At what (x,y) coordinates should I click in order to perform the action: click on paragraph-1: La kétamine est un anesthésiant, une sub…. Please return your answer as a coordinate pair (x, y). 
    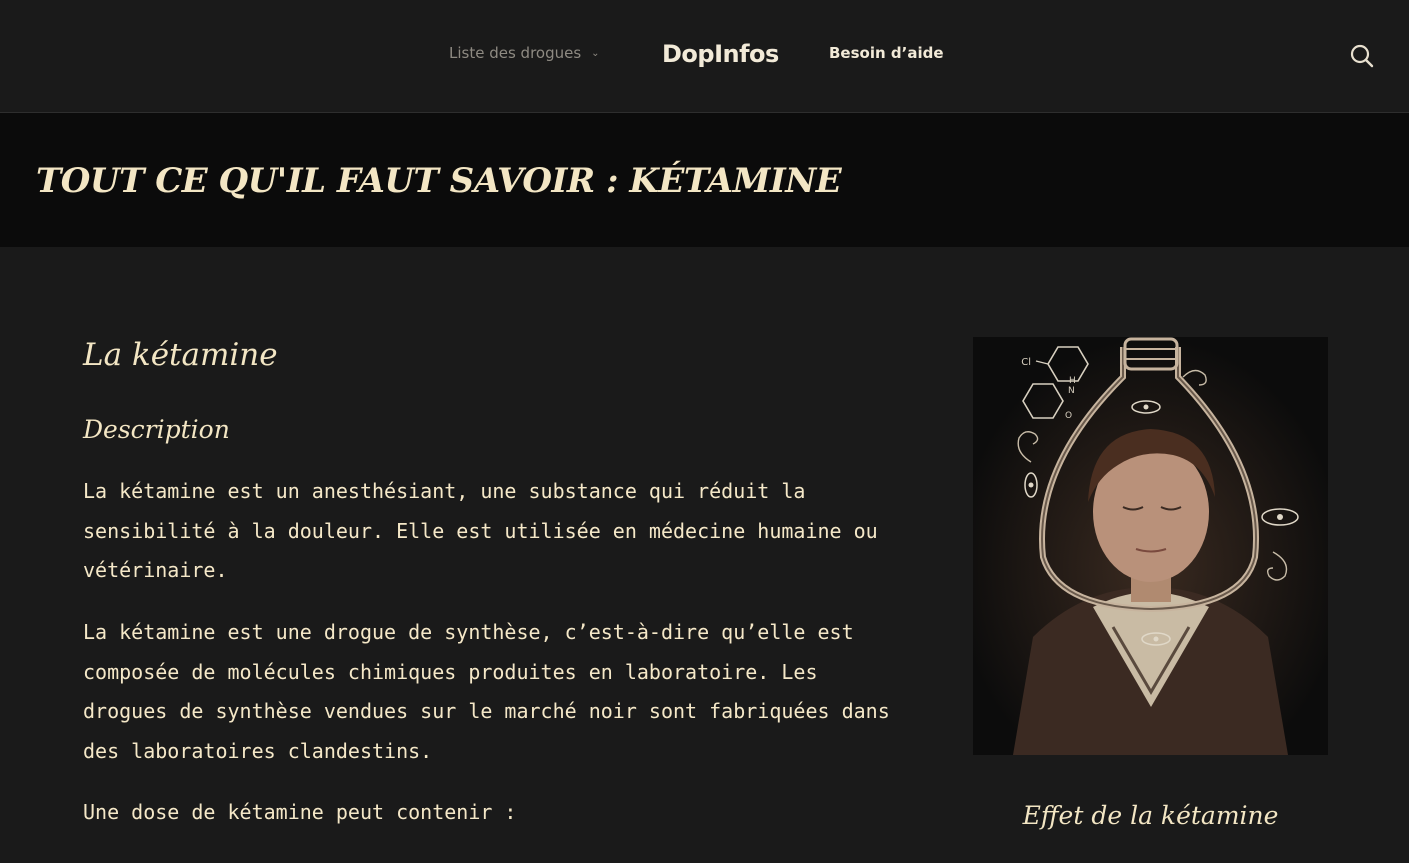
    Looking at the image, I should click on (480, 530).